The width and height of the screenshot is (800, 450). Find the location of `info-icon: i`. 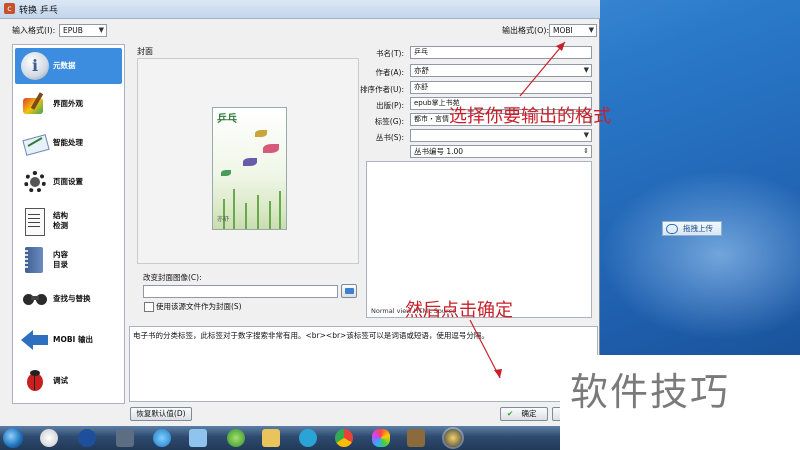

info-icon: i is located at coordinates (35, 66).